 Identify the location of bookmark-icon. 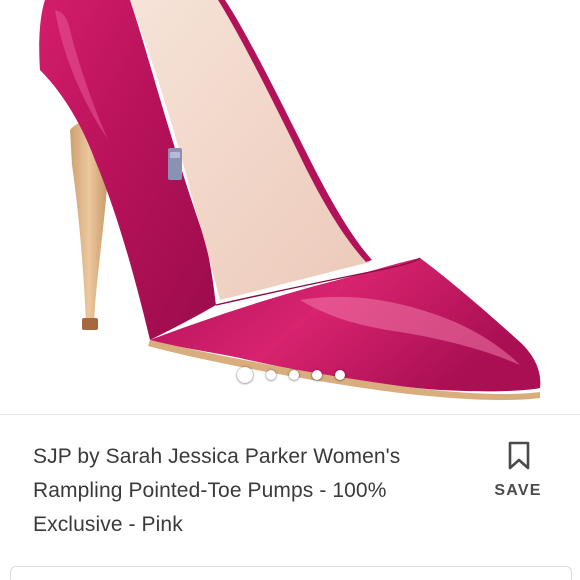
(519, 455).